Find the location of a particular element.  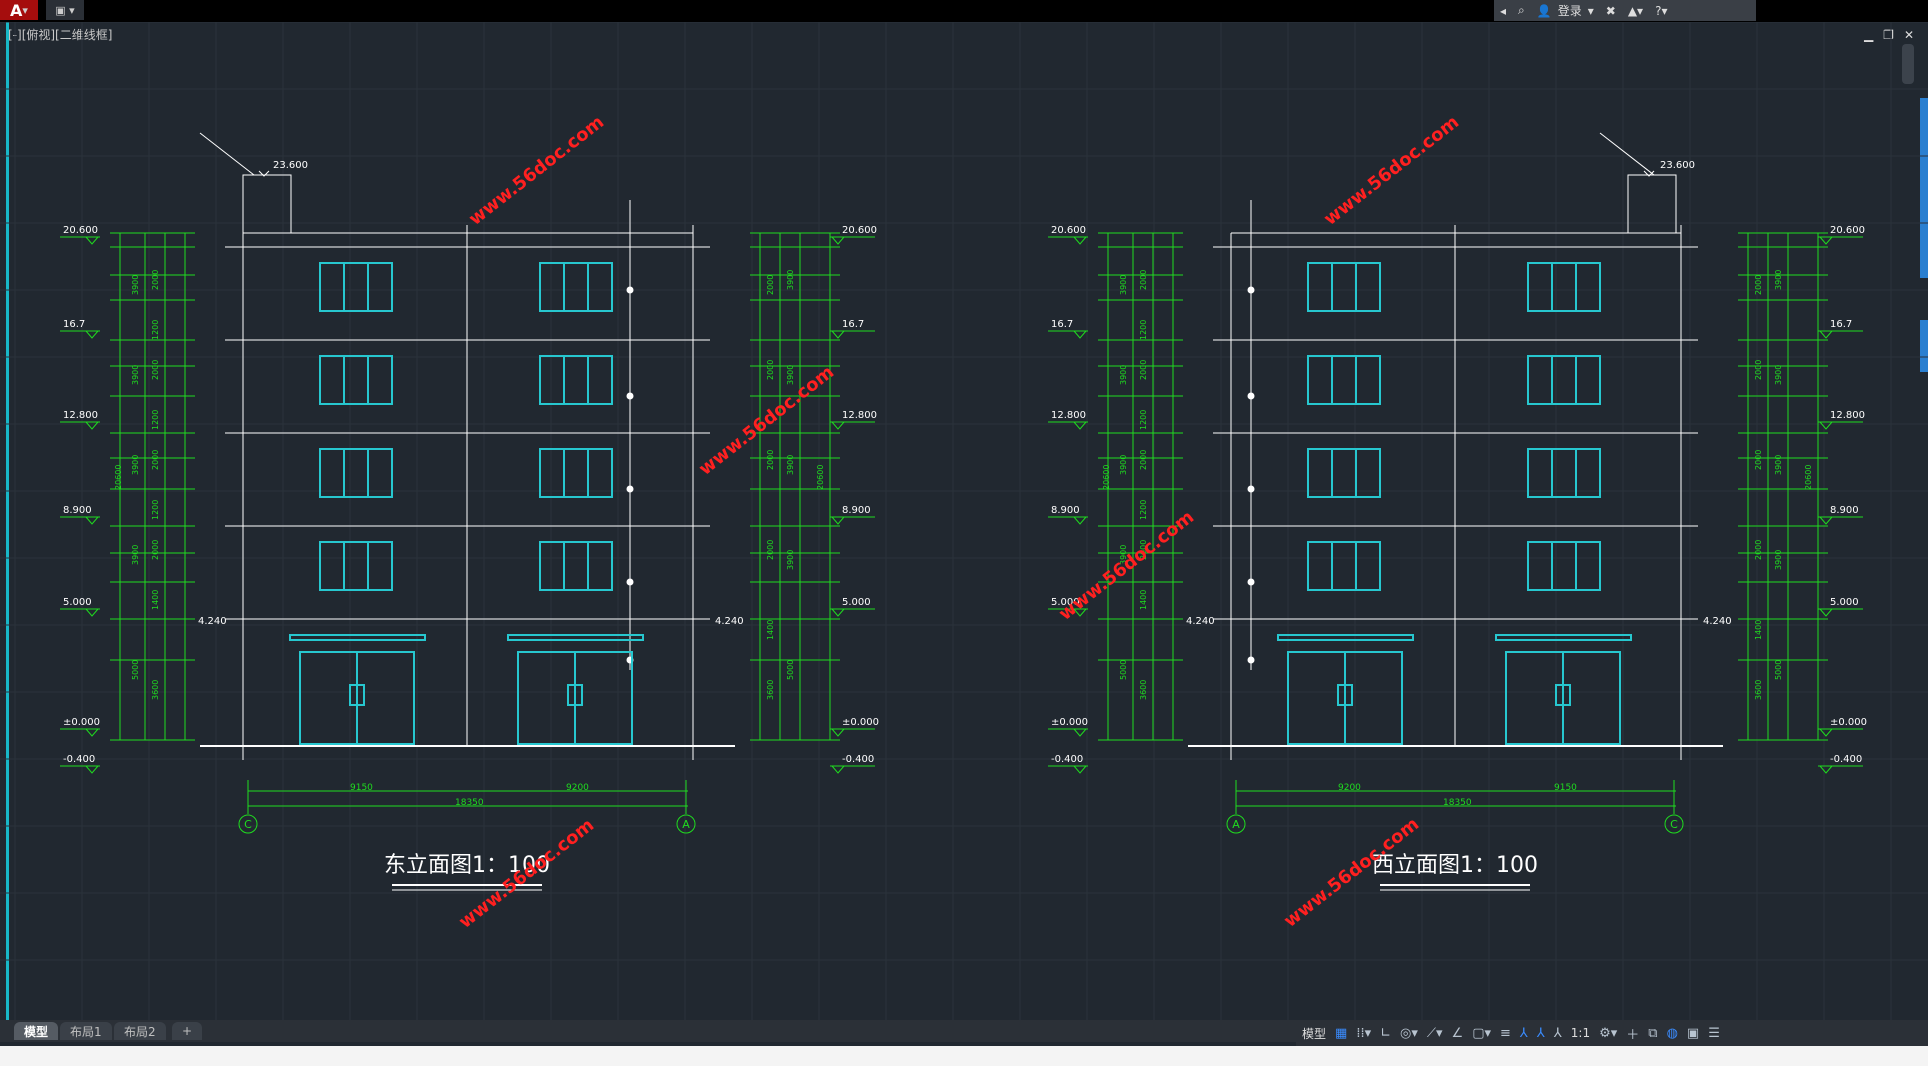

annotation-scale-icon: ⅄ is located at coordinates (1558, 1033).